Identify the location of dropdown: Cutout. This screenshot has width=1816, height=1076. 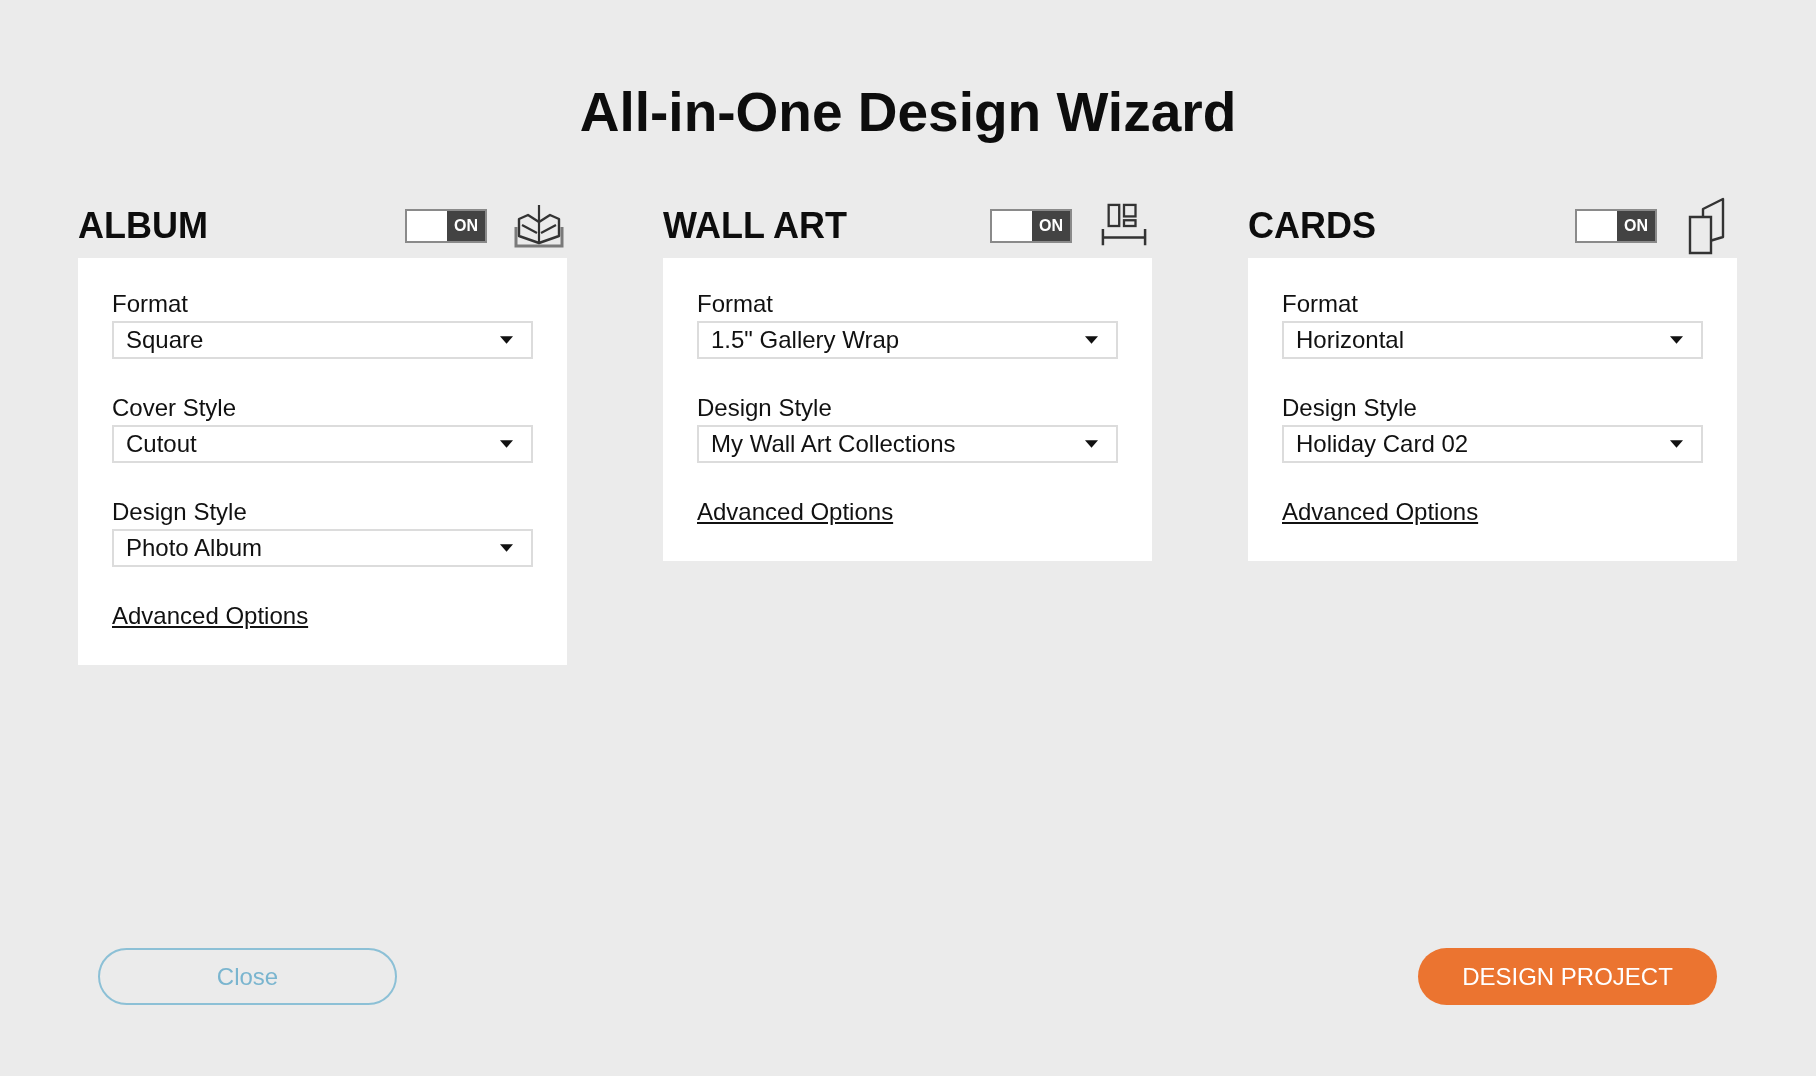
(322, 444).